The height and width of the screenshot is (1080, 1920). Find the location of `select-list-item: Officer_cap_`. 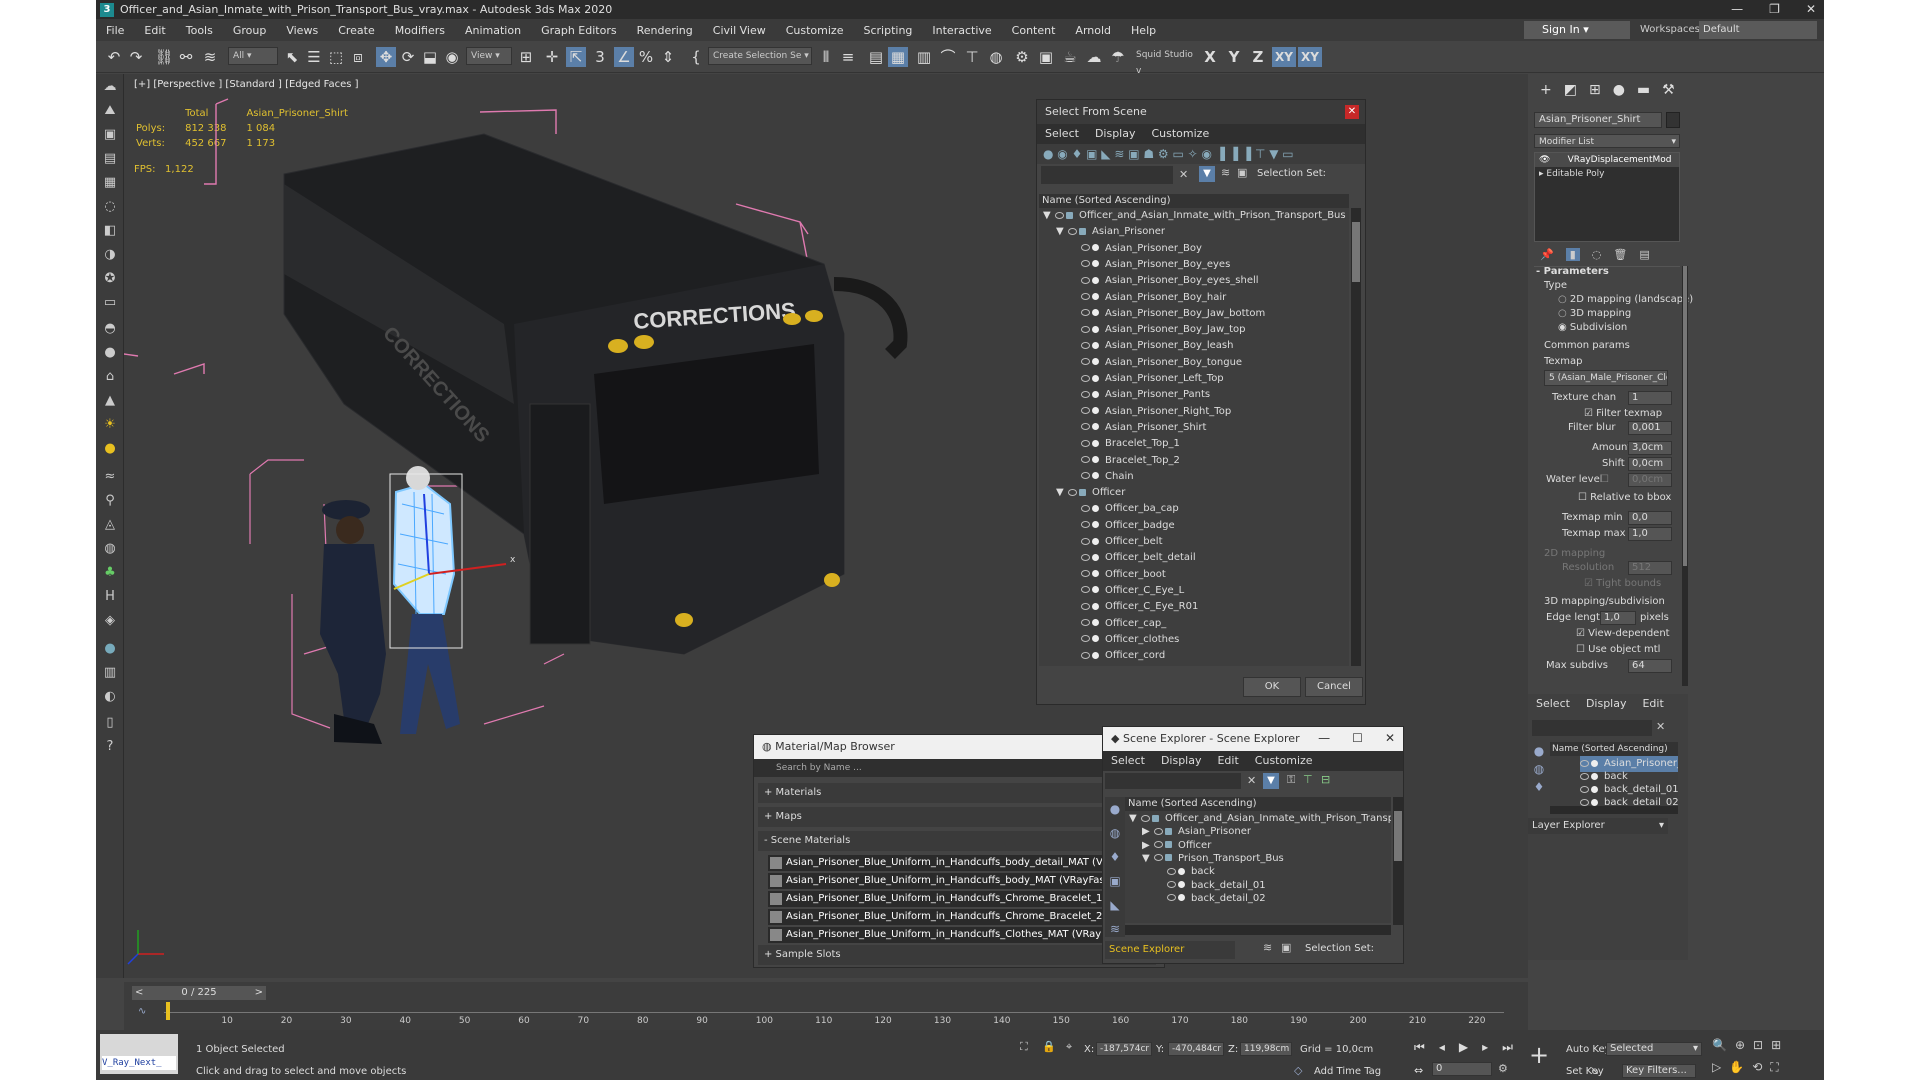

select-list-item: Officer_cap_ is located at coordinates (1117, 624).